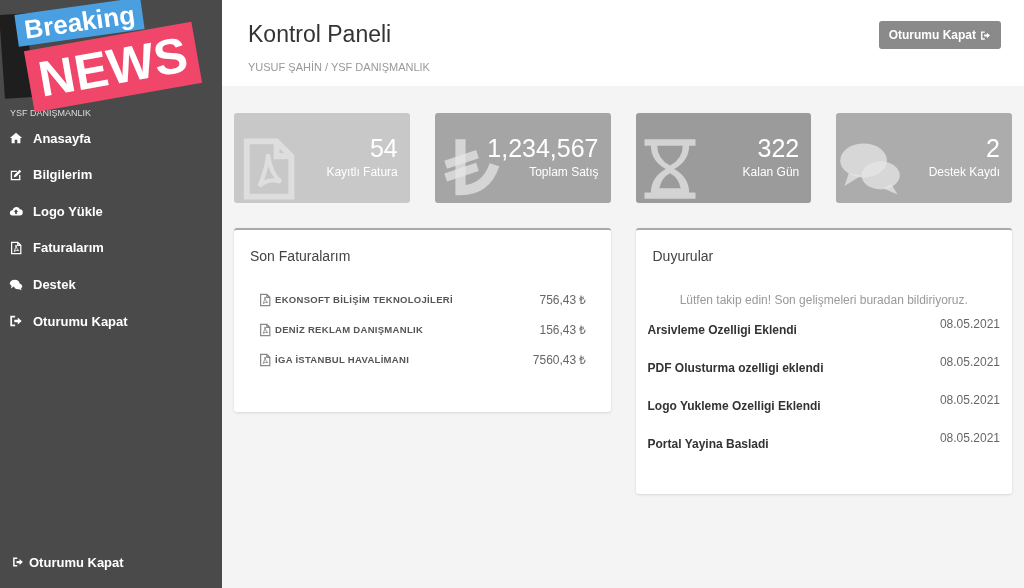 The height and width of the screenshot is (588, 1024). I want to click on chat-bubbles-icon, so click(16, 284).